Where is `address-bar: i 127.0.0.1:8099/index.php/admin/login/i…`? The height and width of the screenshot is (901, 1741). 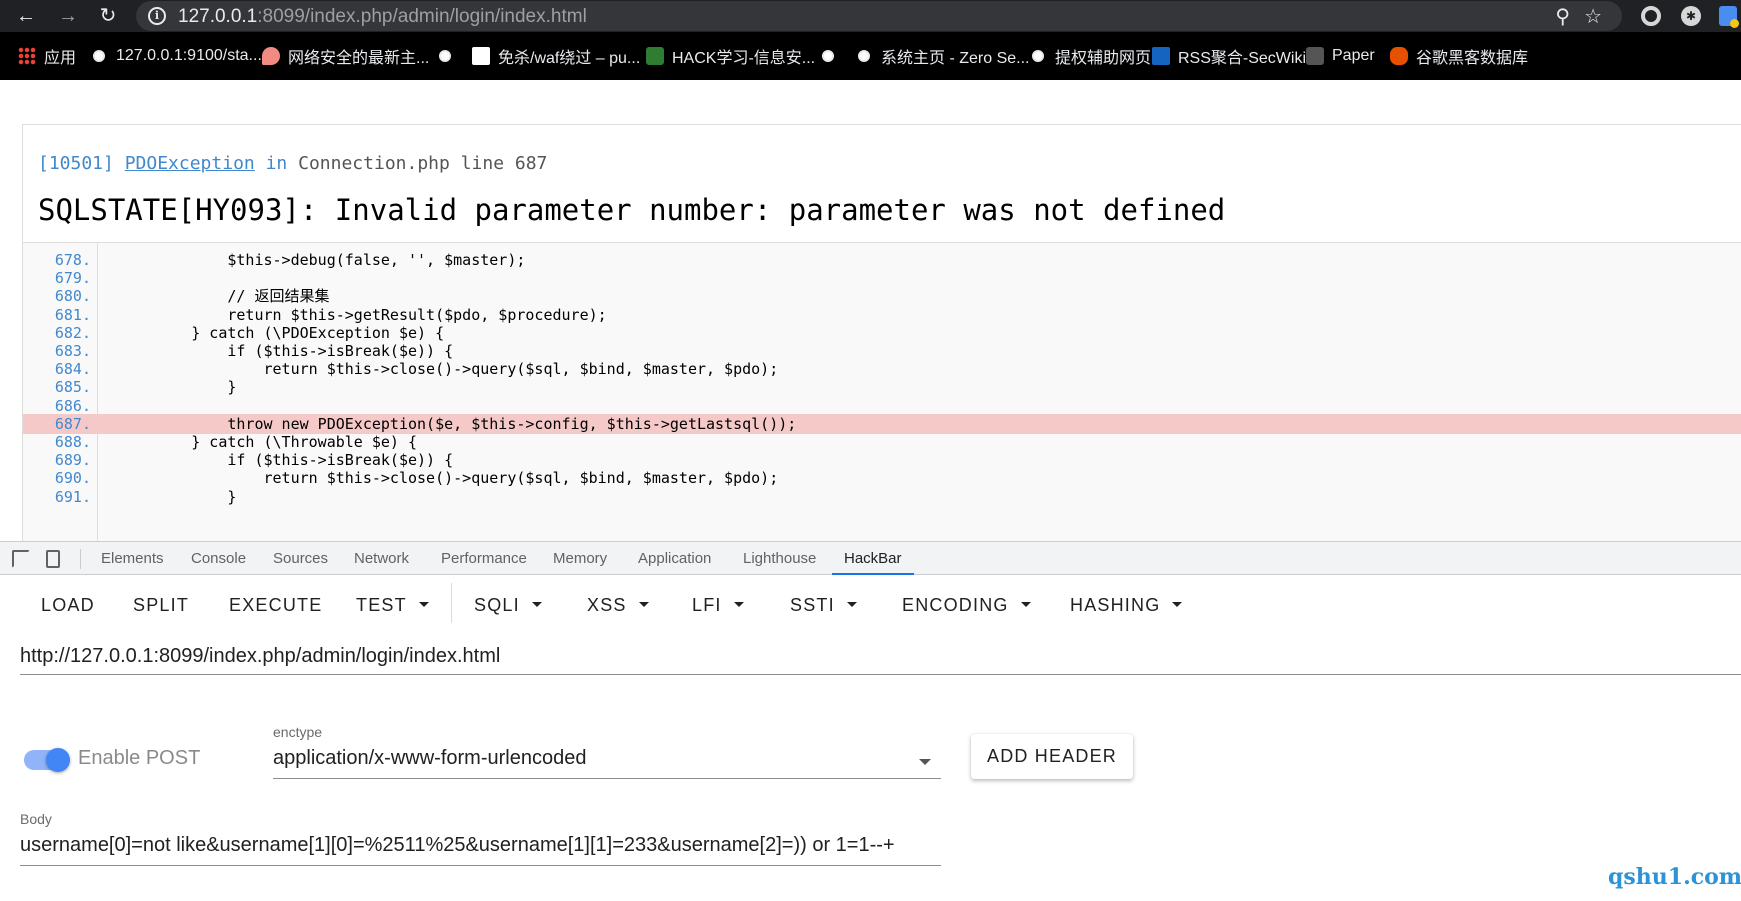
address-bar: i 127.0.0.1:8099/index.php/admin/login/i… is located at coordinates (879, 16).